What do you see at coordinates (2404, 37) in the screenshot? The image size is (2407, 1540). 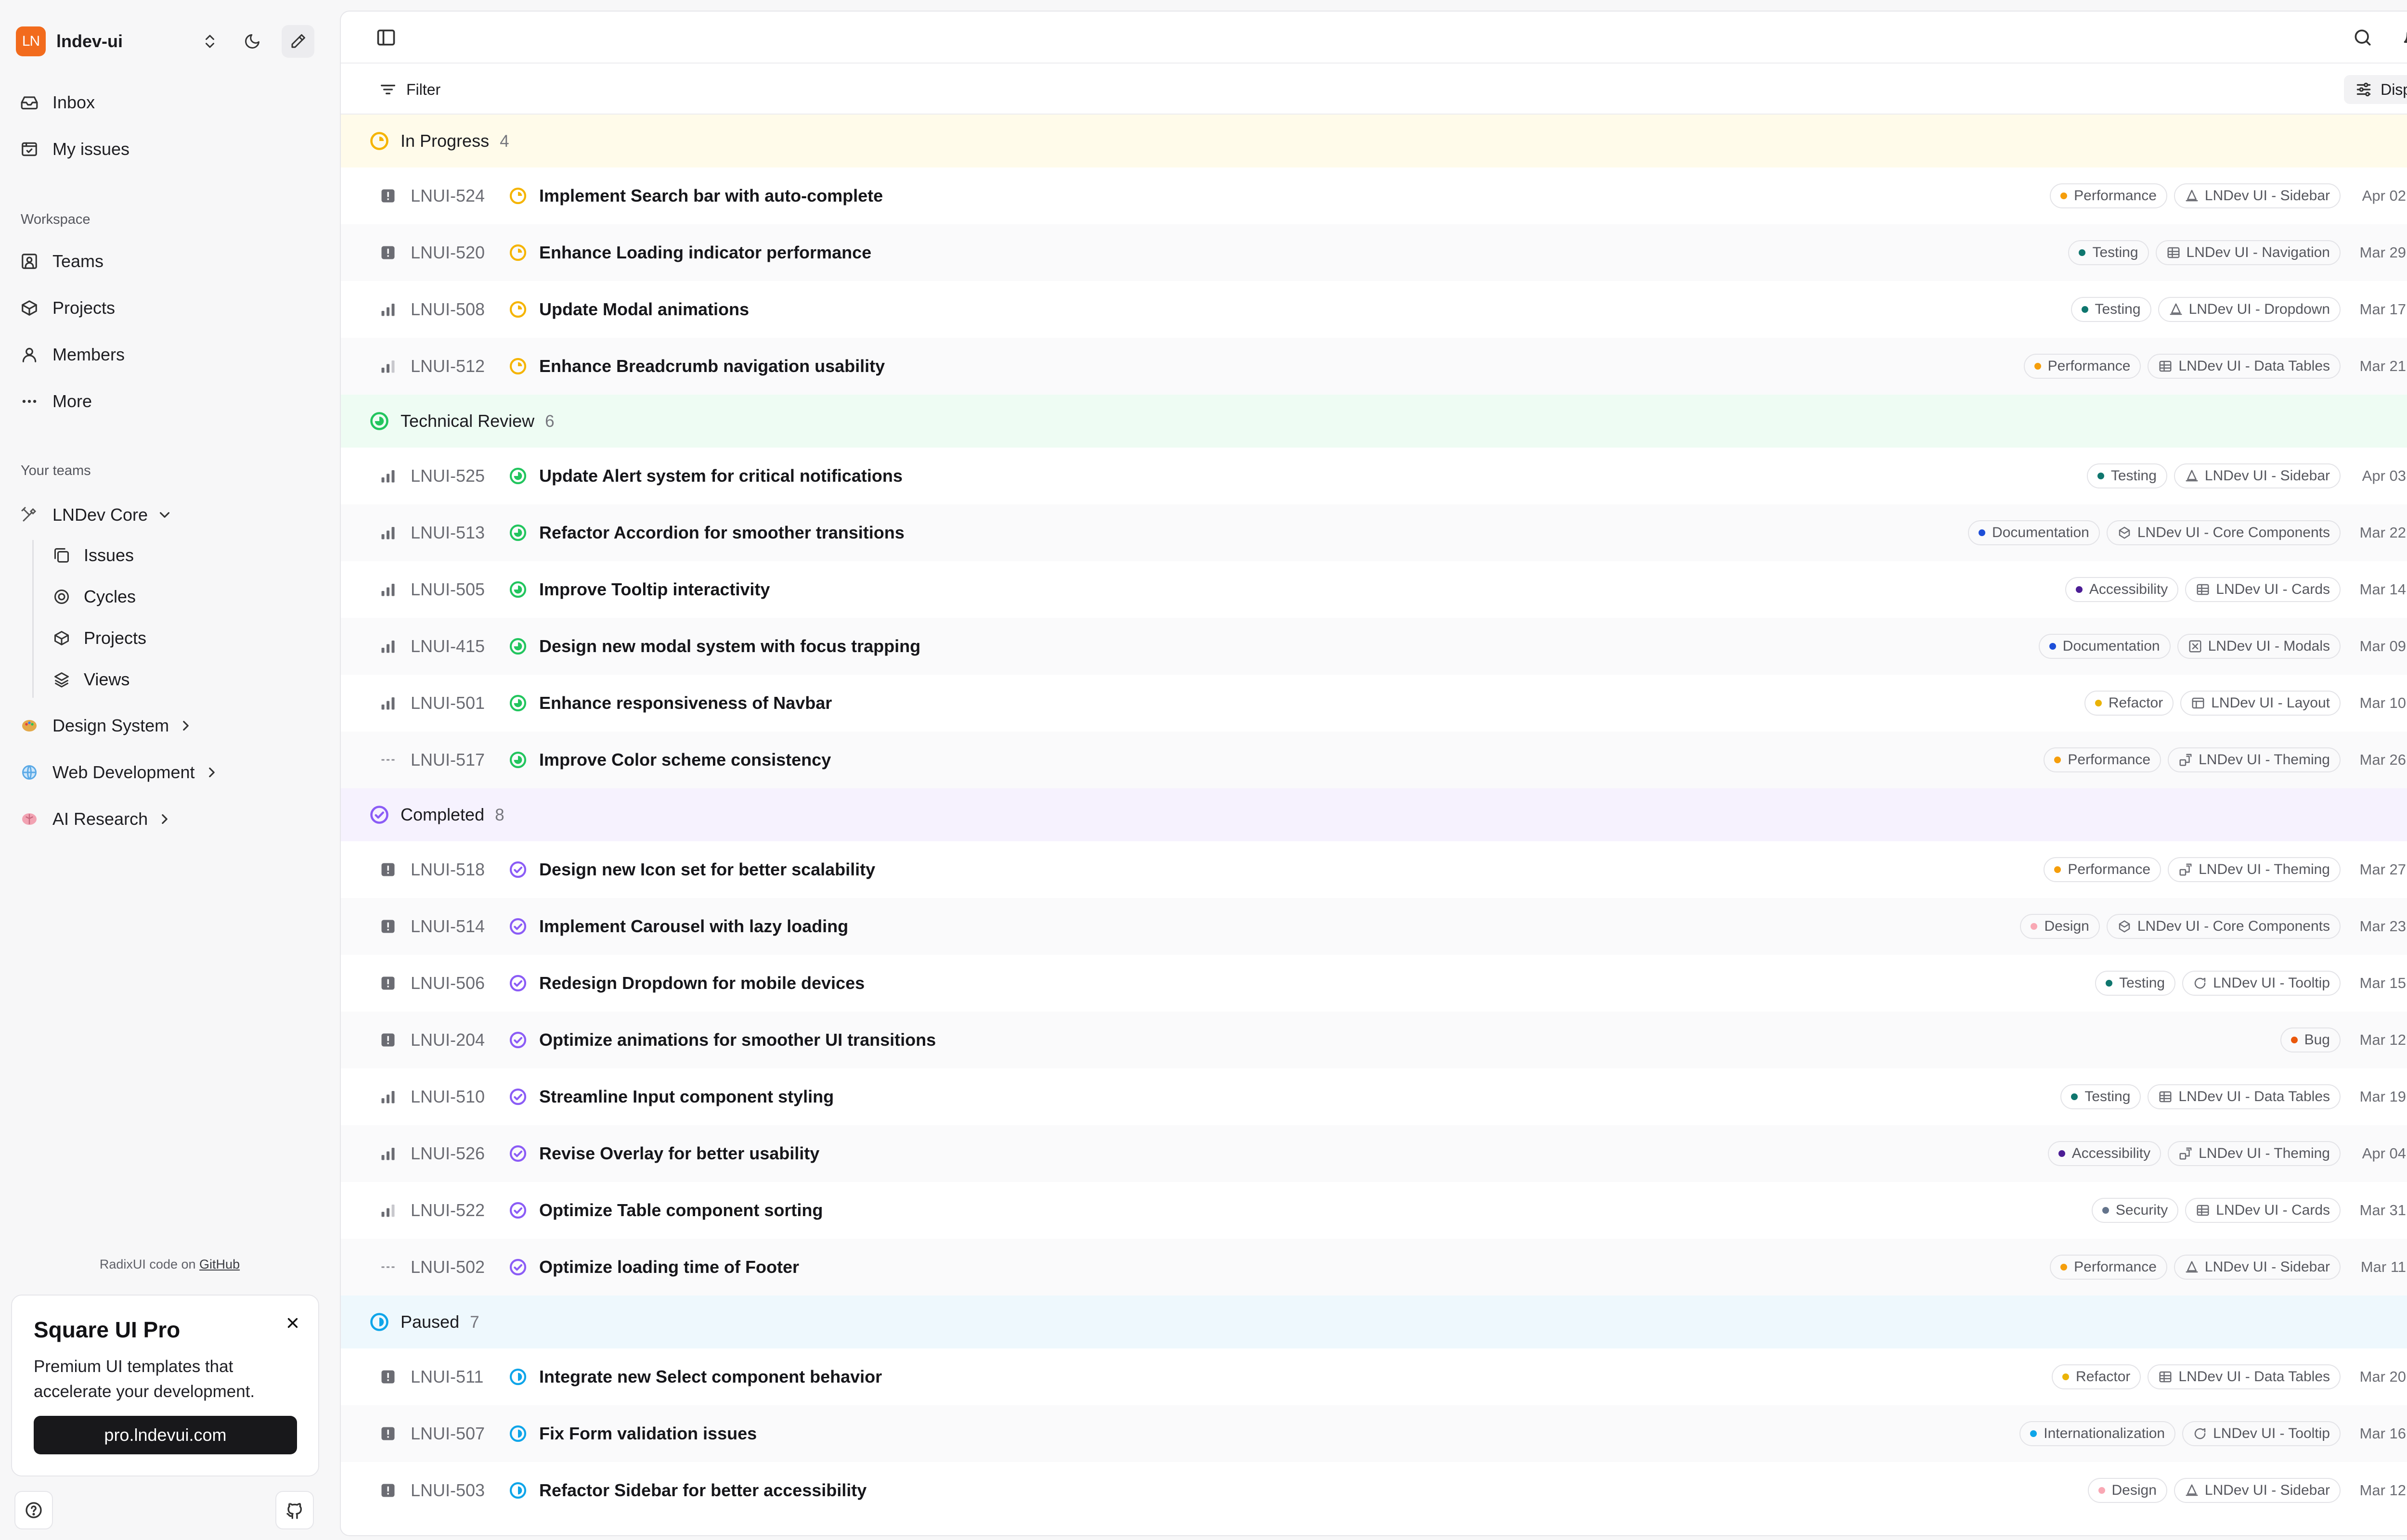 I see `bell-icon` at bounding box center [2404, 37].